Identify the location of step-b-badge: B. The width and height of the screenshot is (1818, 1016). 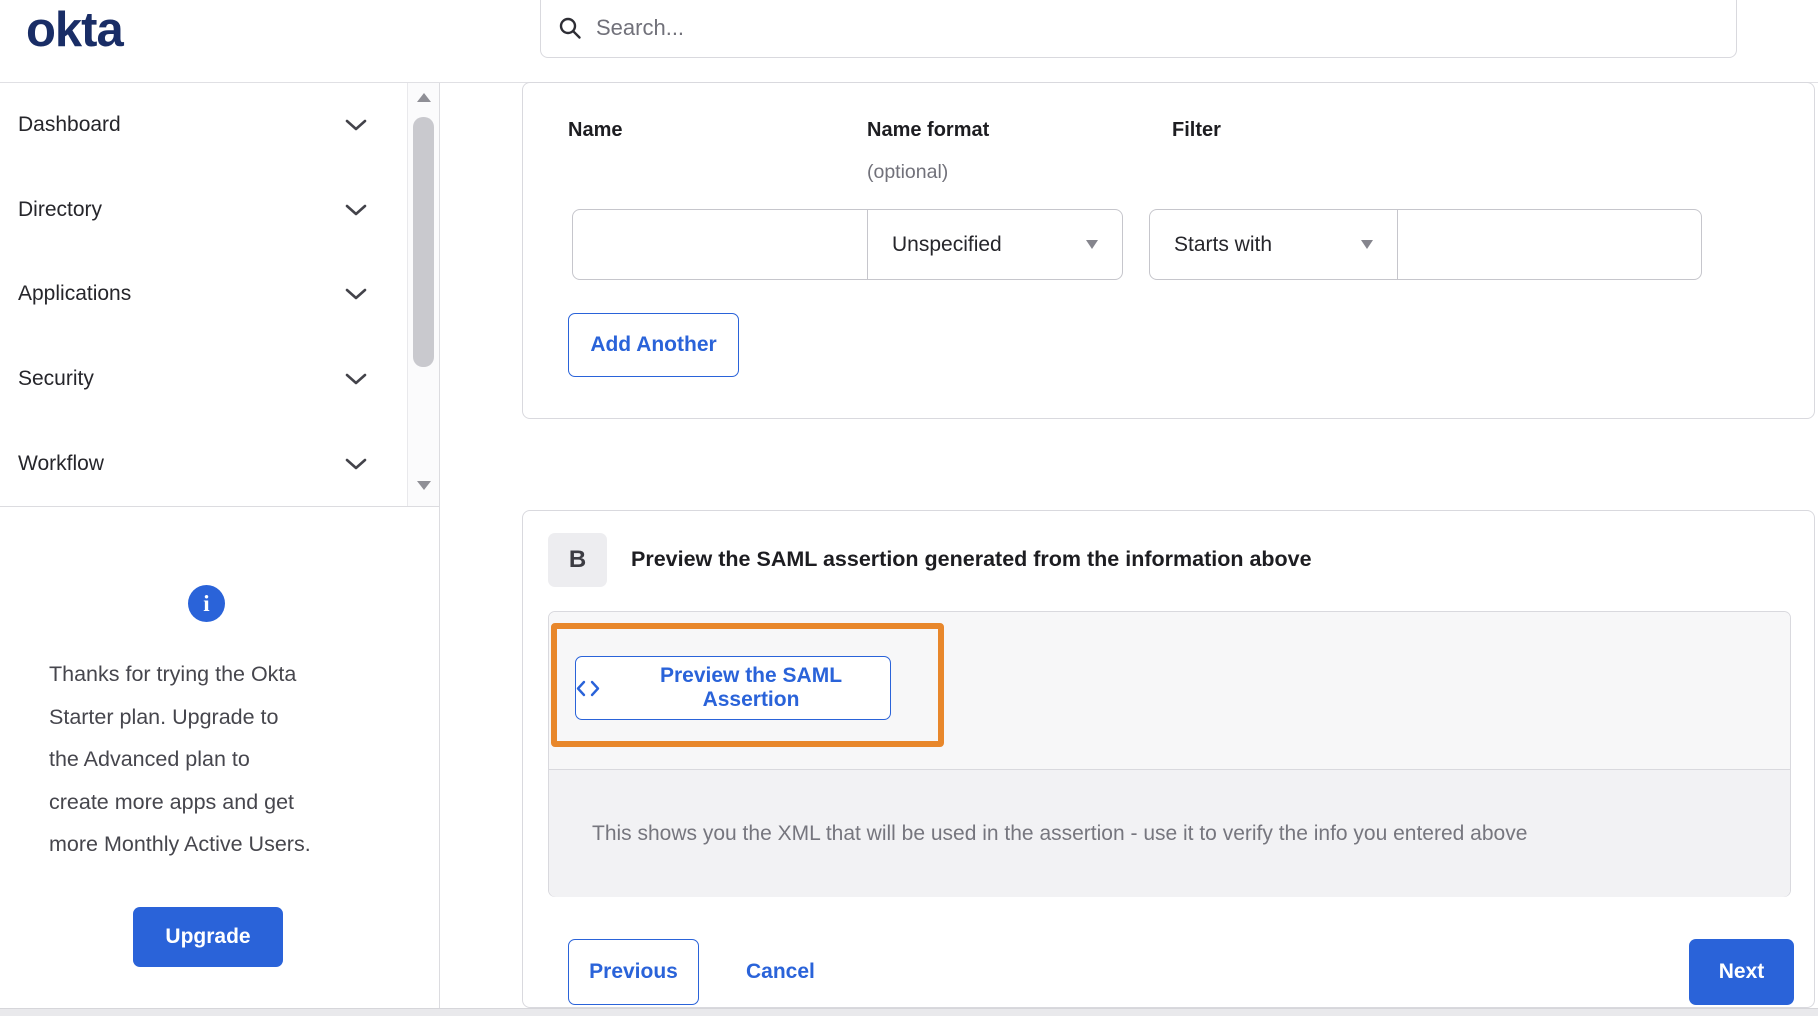
(577, 560).